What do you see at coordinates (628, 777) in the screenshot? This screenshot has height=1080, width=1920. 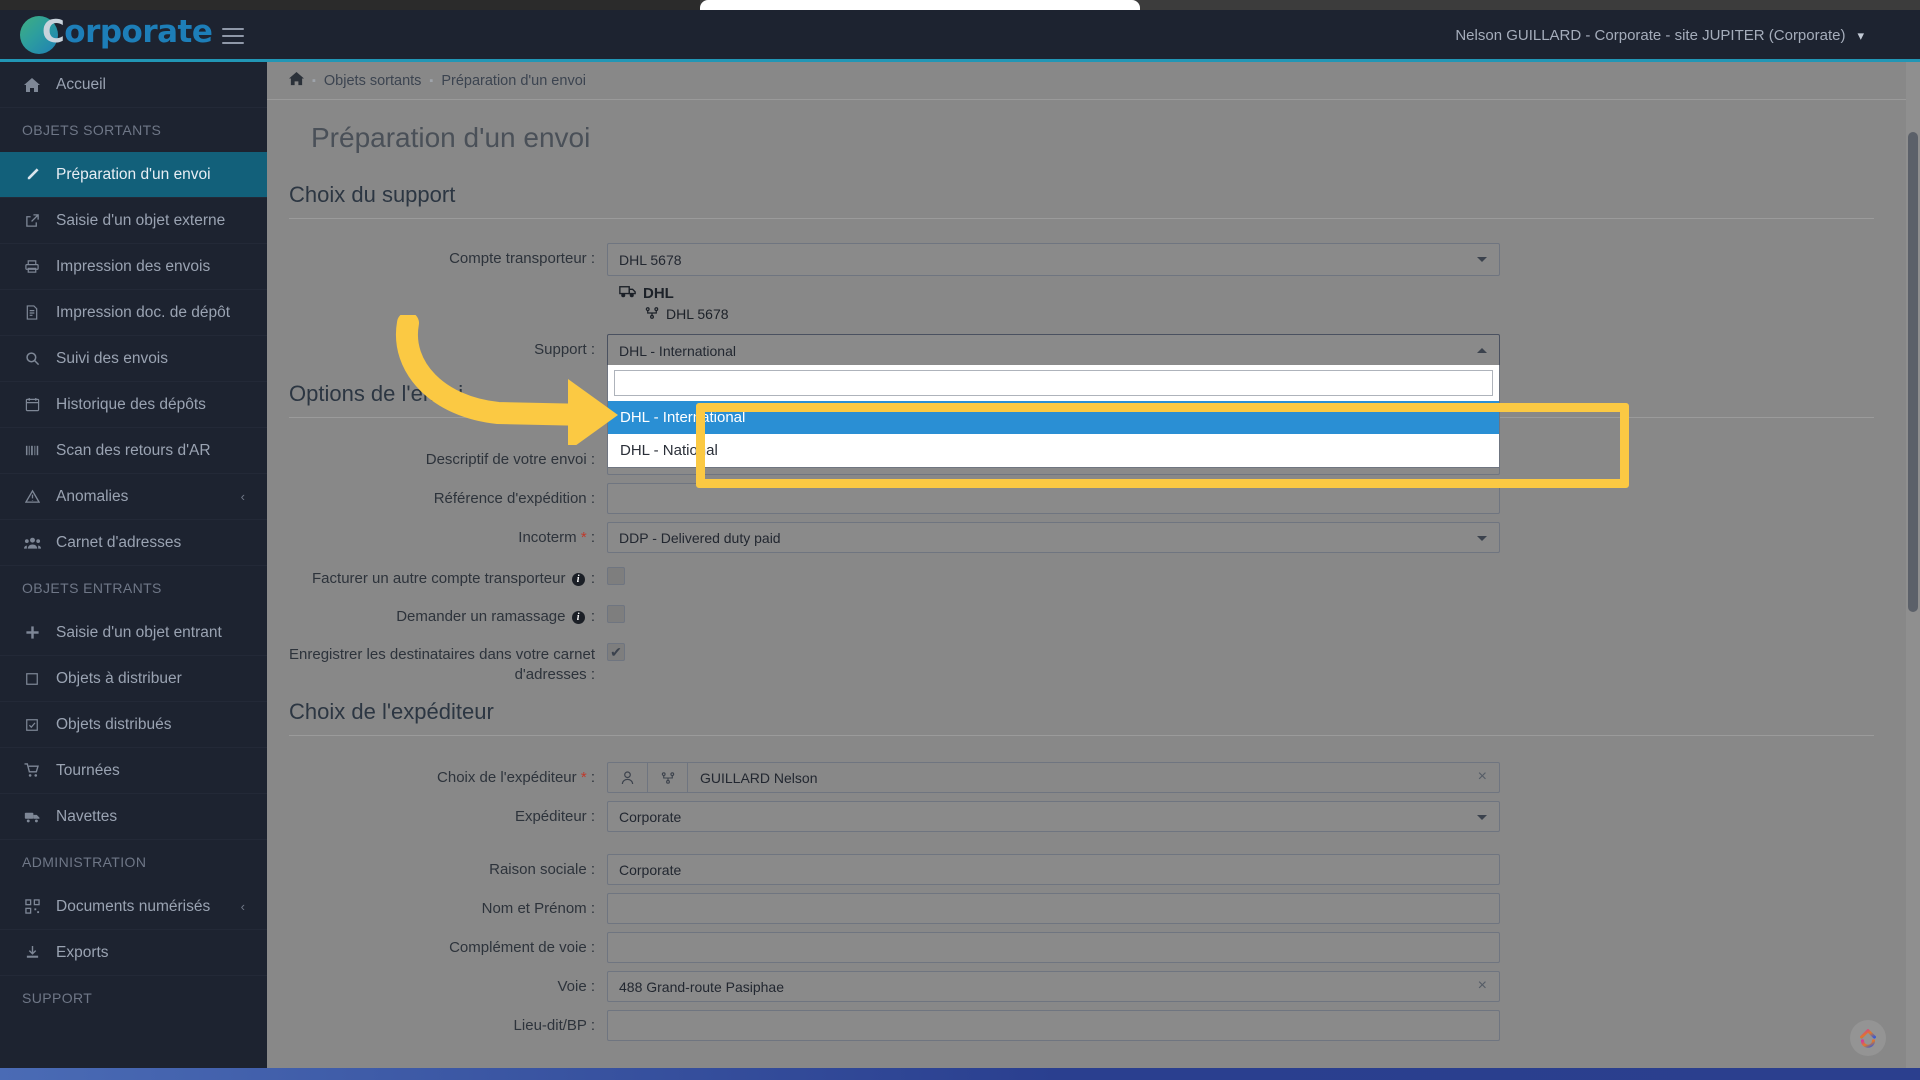 I see `person-icon` at bounding box center [628, 777].